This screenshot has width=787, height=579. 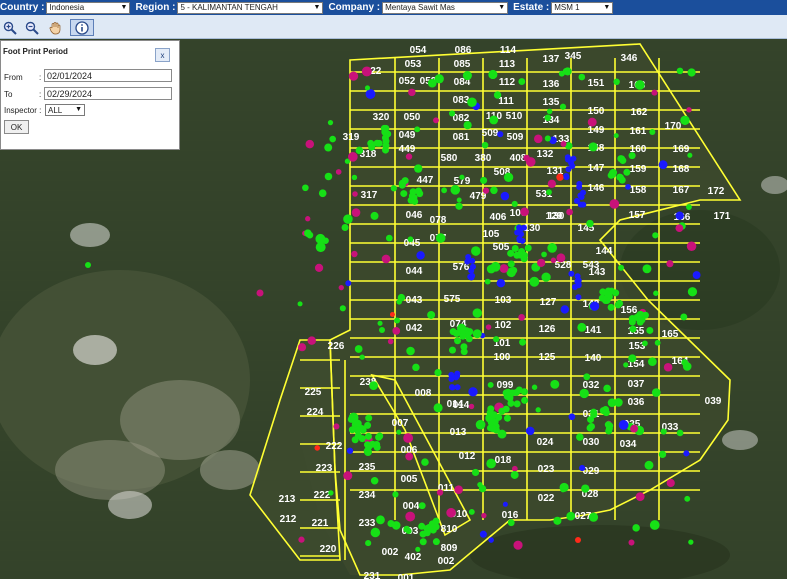 I want to click on zoom-out-button, so click(x=32, y=27).